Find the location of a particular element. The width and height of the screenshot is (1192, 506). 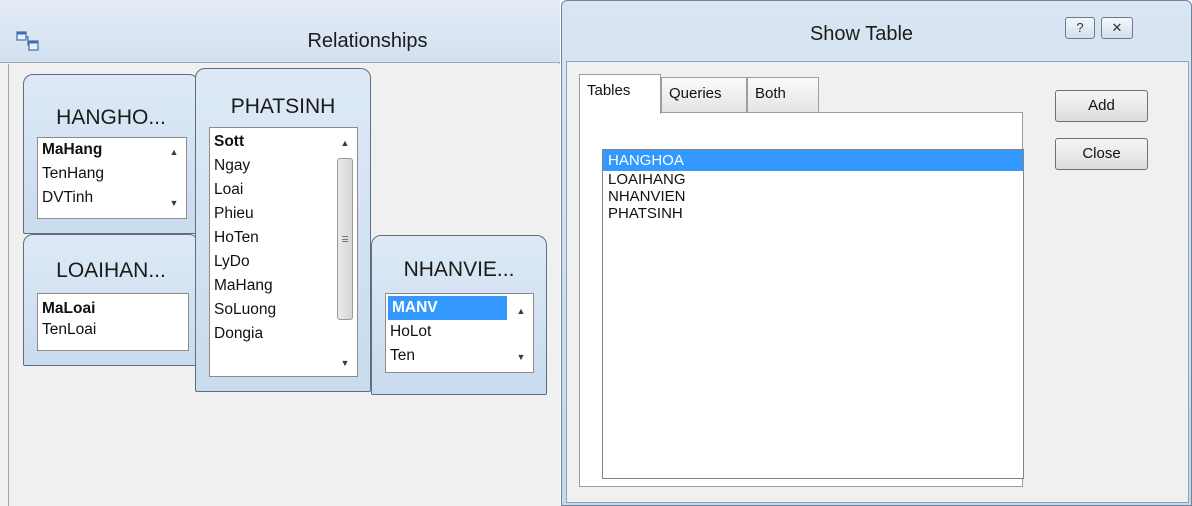

list-item: LOAIHANG is located at coordinates (813, 179).